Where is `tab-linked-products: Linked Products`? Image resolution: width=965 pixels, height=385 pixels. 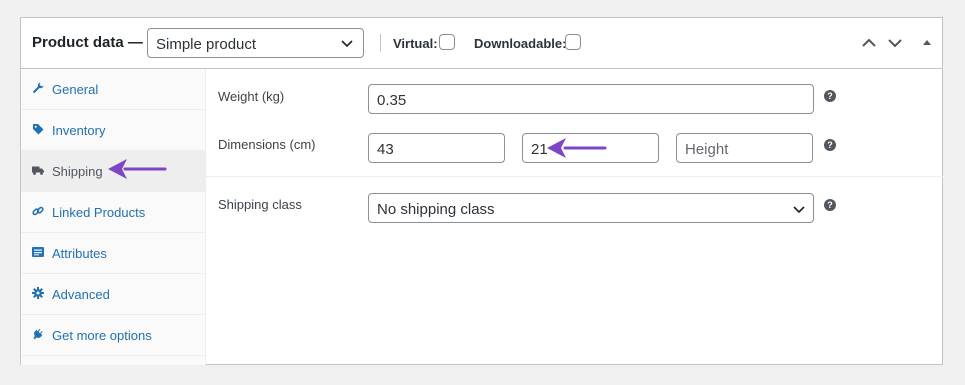 tab-linked-products: Linked Products is located at coordinates (113, 212).